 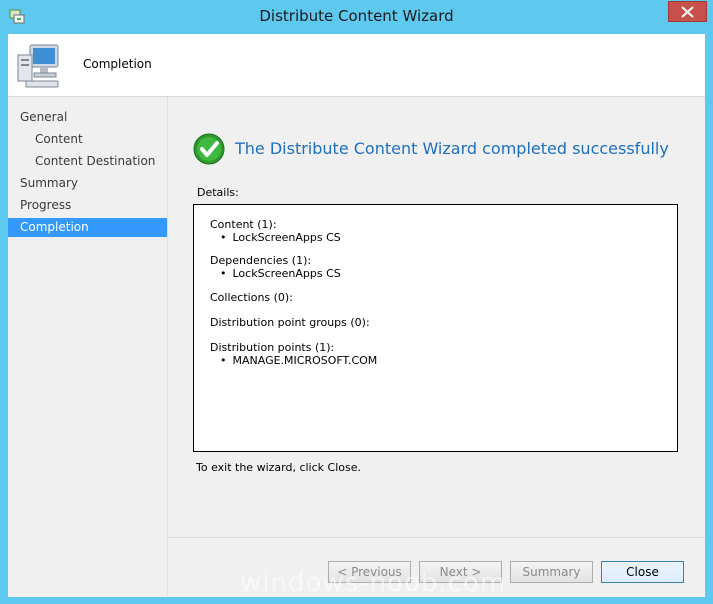 I want to click on details-label: Details:, so click(x=218, y=192).